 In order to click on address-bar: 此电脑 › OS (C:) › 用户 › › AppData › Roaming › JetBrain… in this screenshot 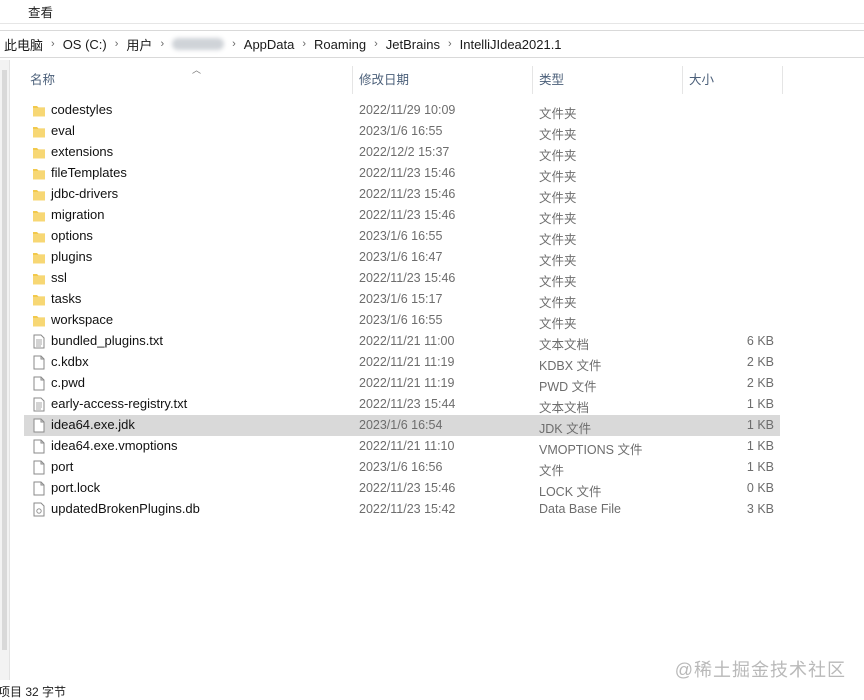, I will do `click(432, 44)`.